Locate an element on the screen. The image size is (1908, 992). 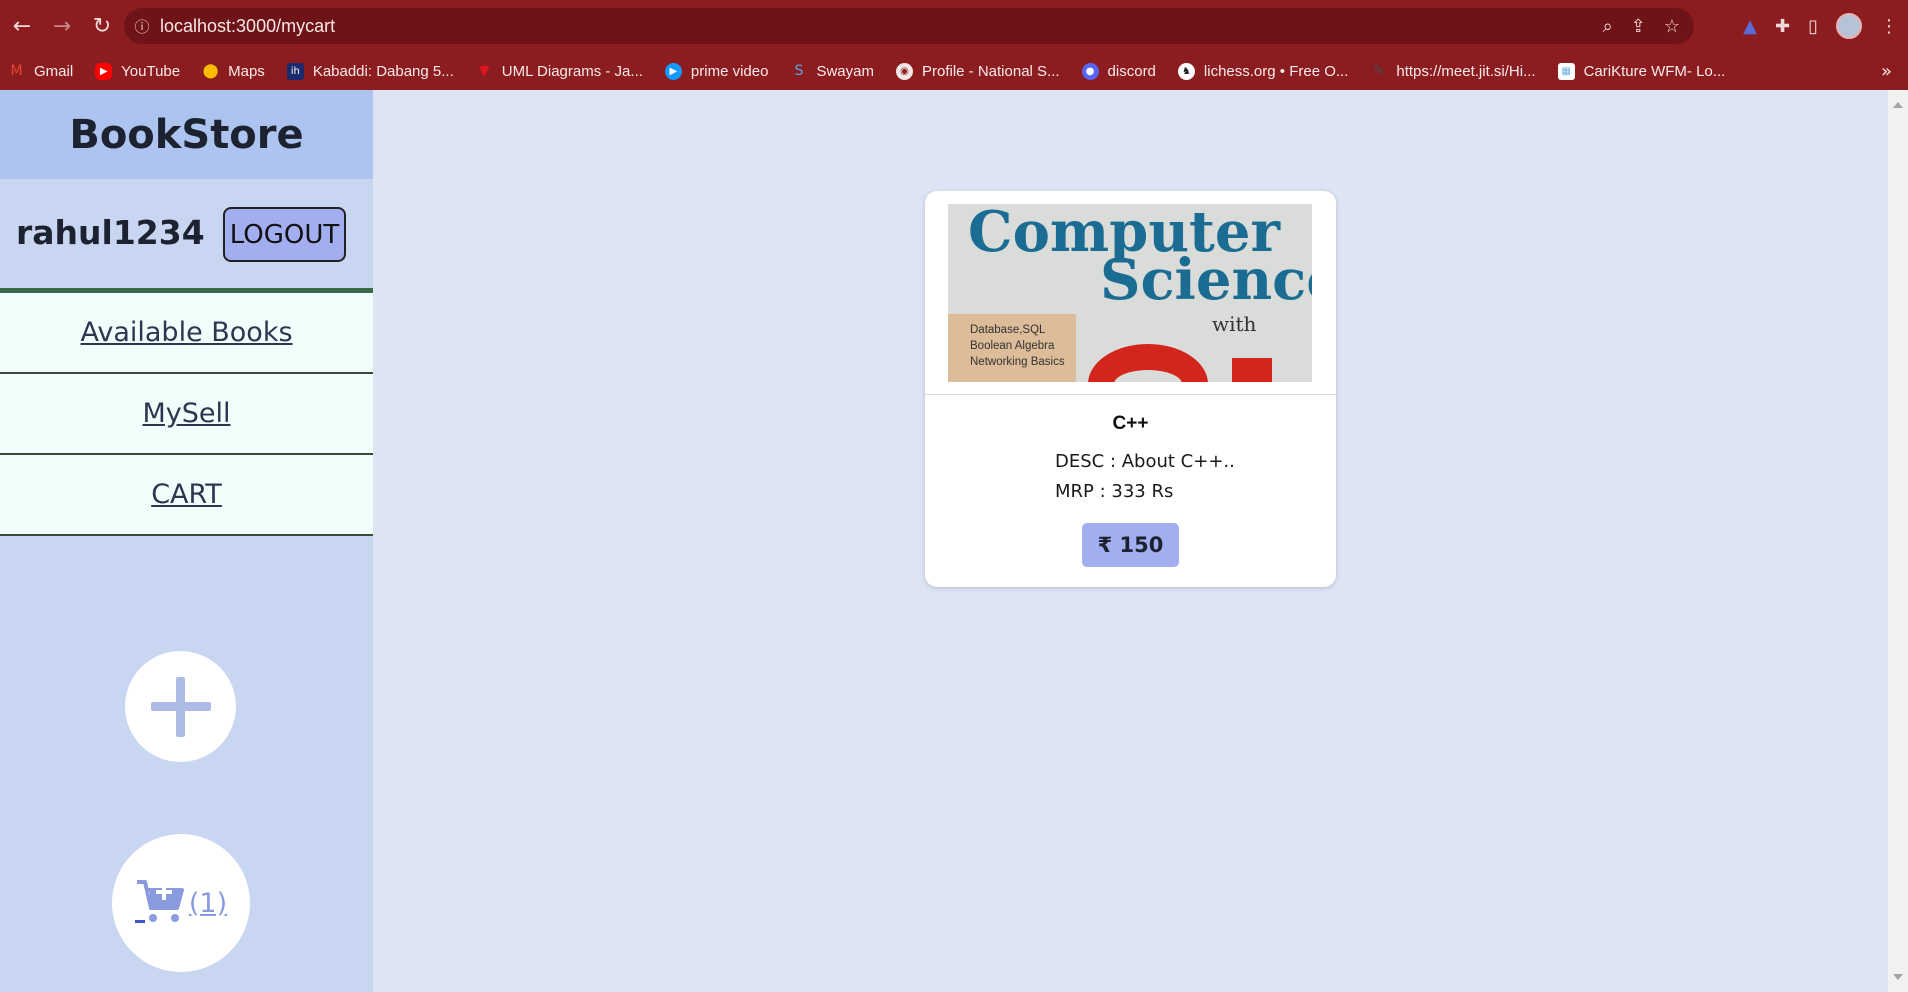
uml-icon: ▼ is located at coordinates (484, 71).